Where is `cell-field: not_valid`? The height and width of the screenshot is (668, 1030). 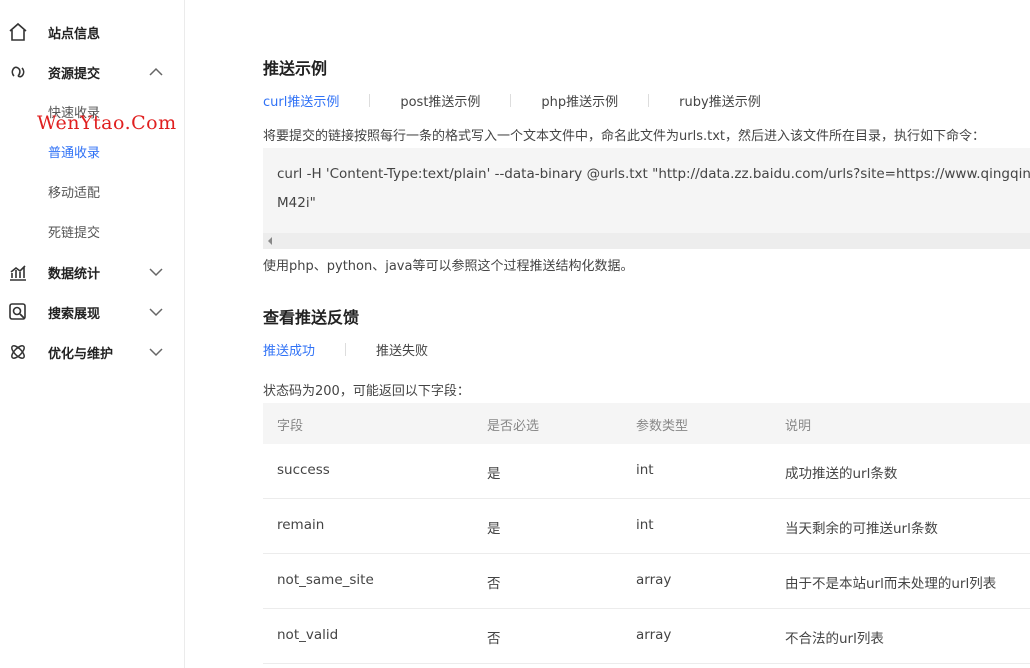 cell-field: not_valid is located at coordinates (308, 635).